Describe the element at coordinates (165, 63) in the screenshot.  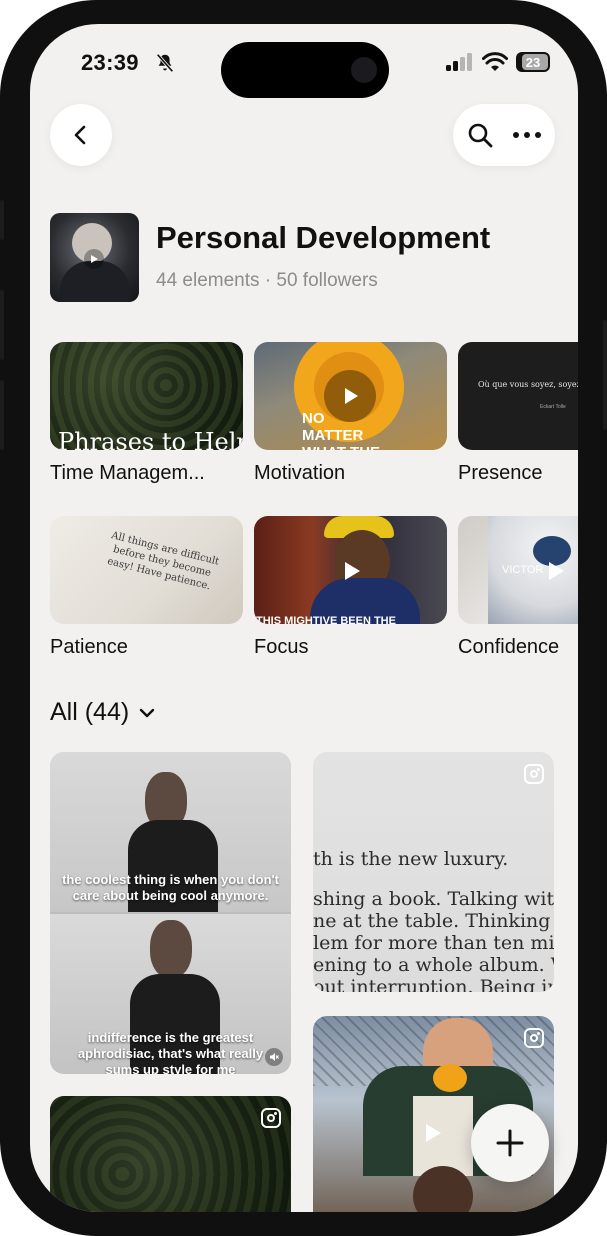
I see `bell-muted-icon` at that location.